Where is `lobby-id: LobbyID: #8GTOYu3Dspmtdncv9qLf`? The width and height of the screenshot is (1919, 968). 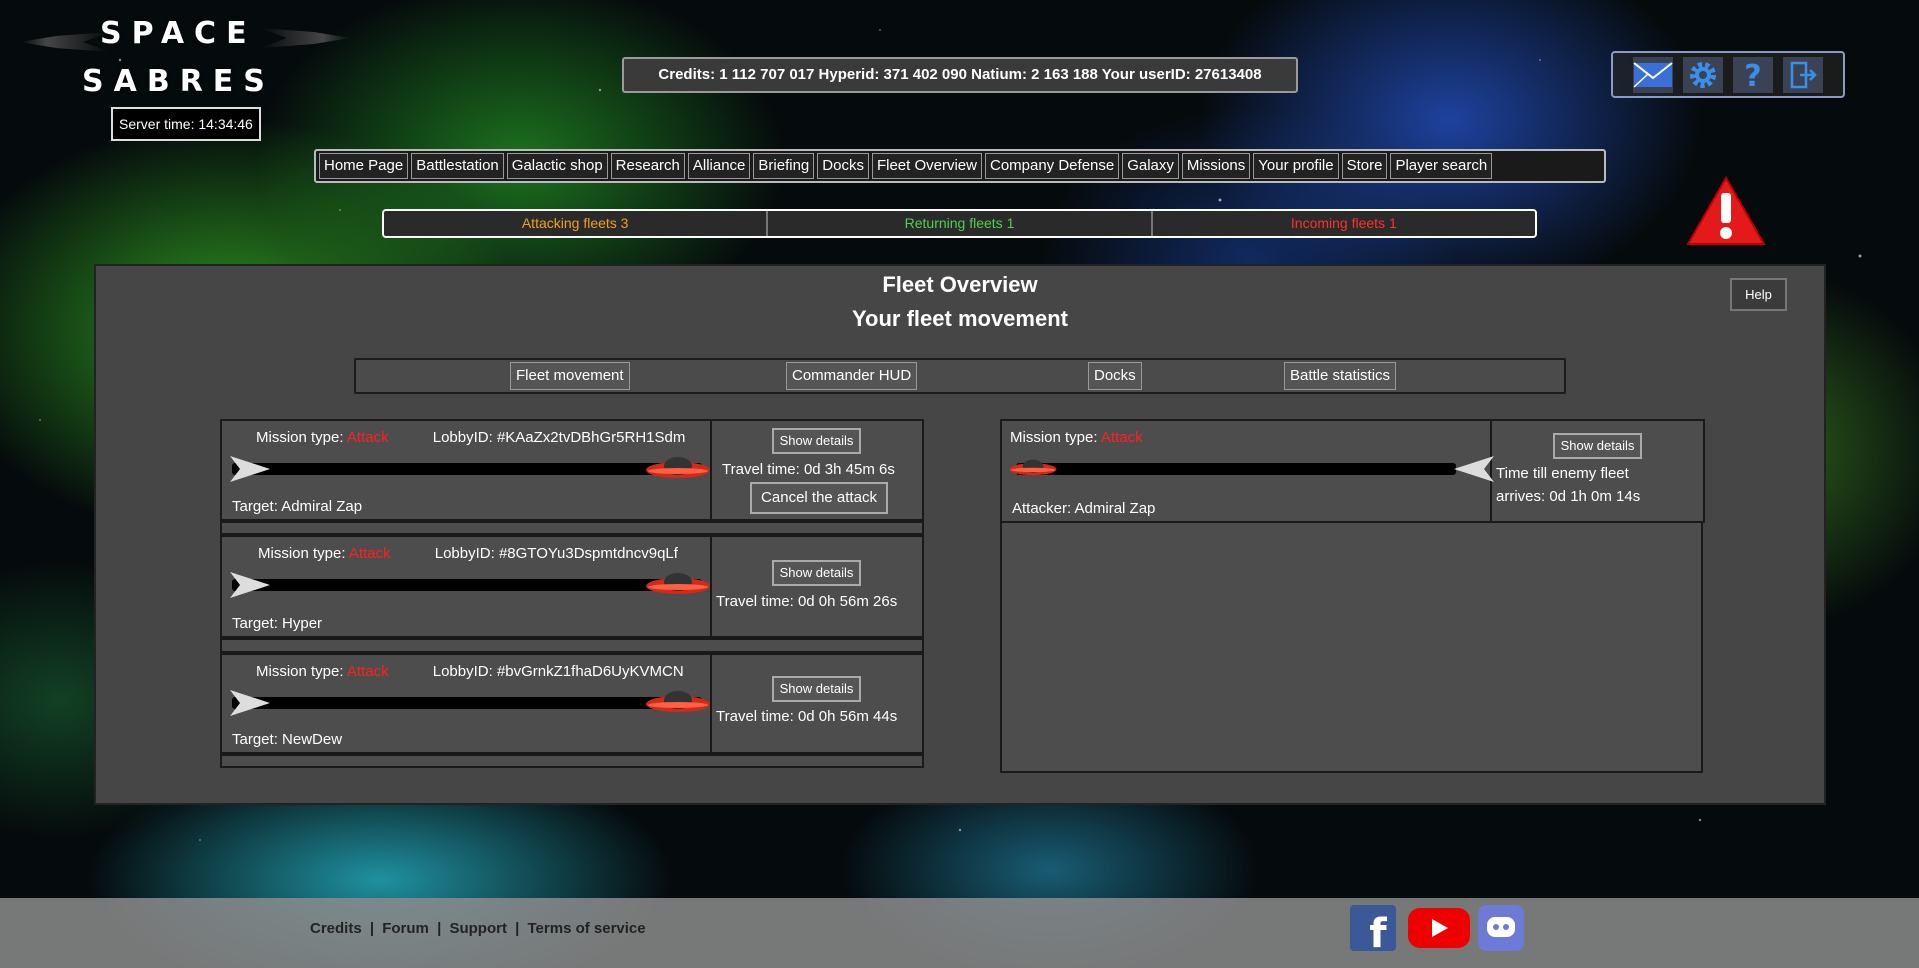 lobby-id: LobbyID: #8GTOYu3Dspmtdncv9qLf is located at coordinates (556, 553).